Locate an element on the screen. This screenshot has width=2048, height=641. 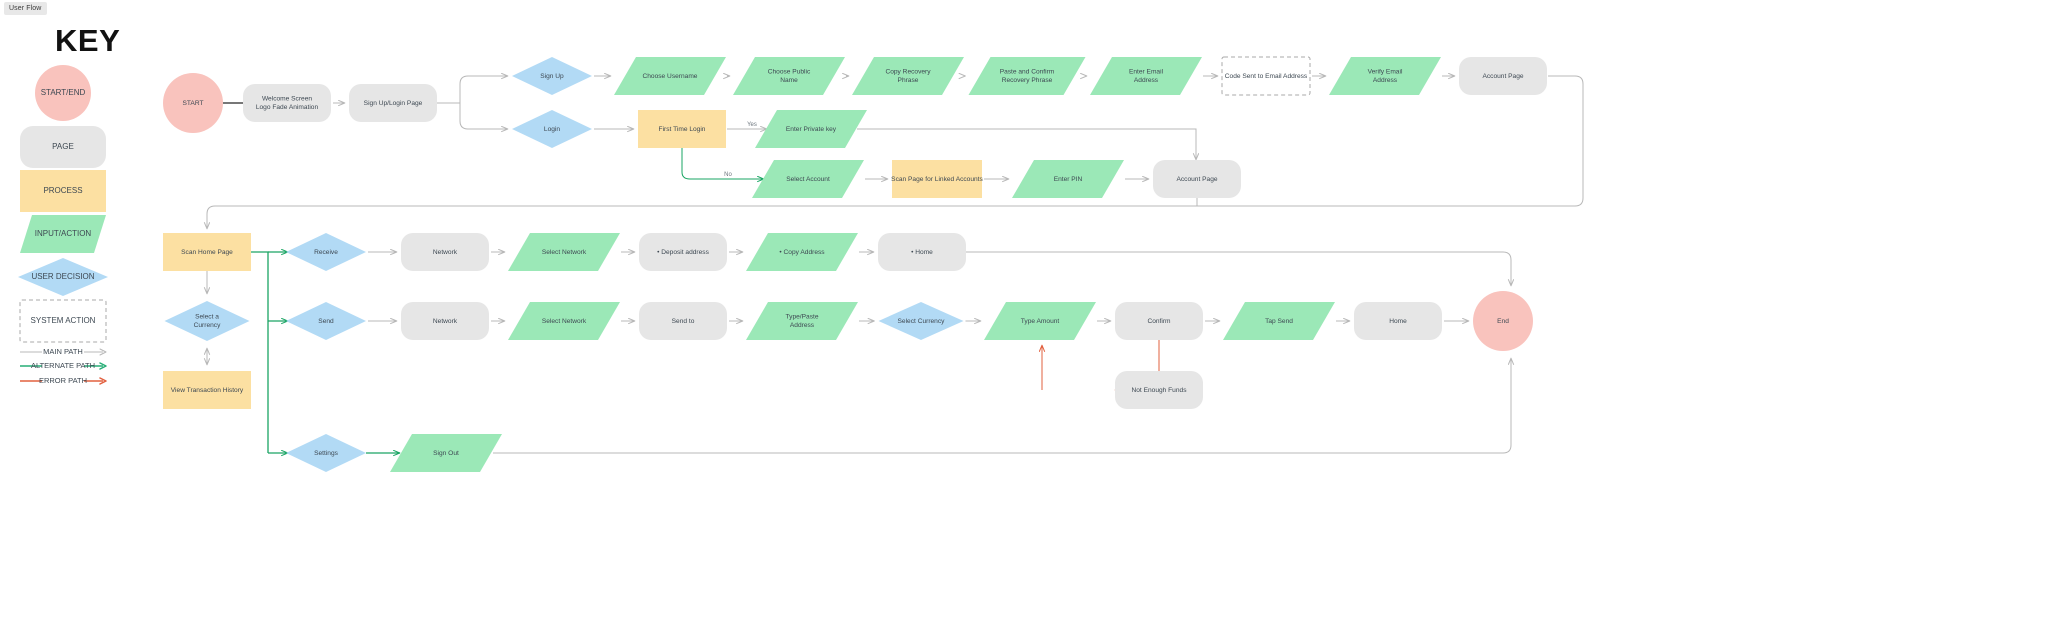
node-send-to: Send to is located at coordinates (683, 321).